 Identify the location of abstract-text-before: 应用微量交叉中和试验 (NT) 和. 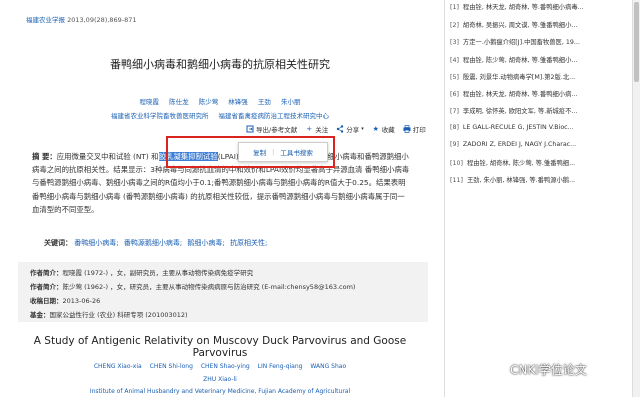
(107, 156).